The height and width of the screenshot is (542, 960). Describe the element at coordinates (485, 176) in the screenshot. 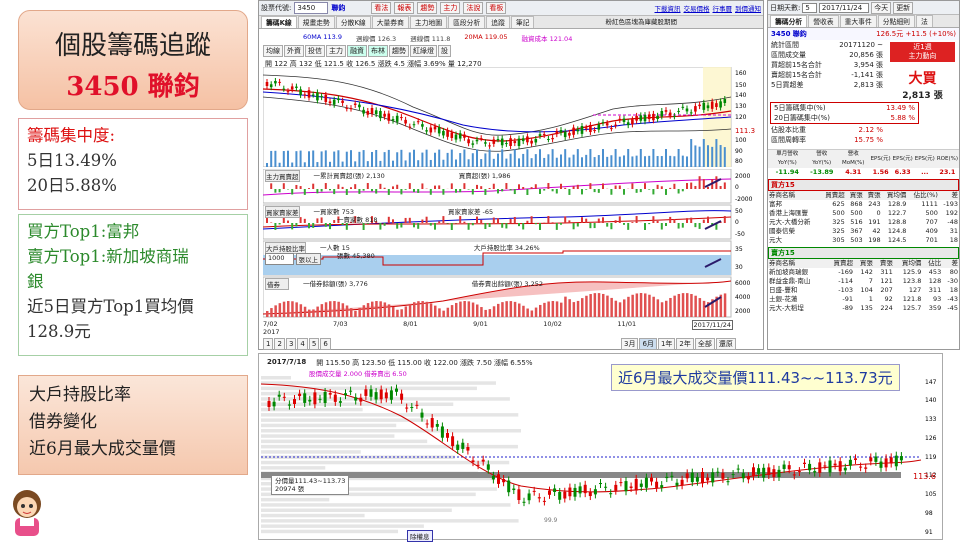

I see `p1-net: 買賣超(張) 1,986` at that location.